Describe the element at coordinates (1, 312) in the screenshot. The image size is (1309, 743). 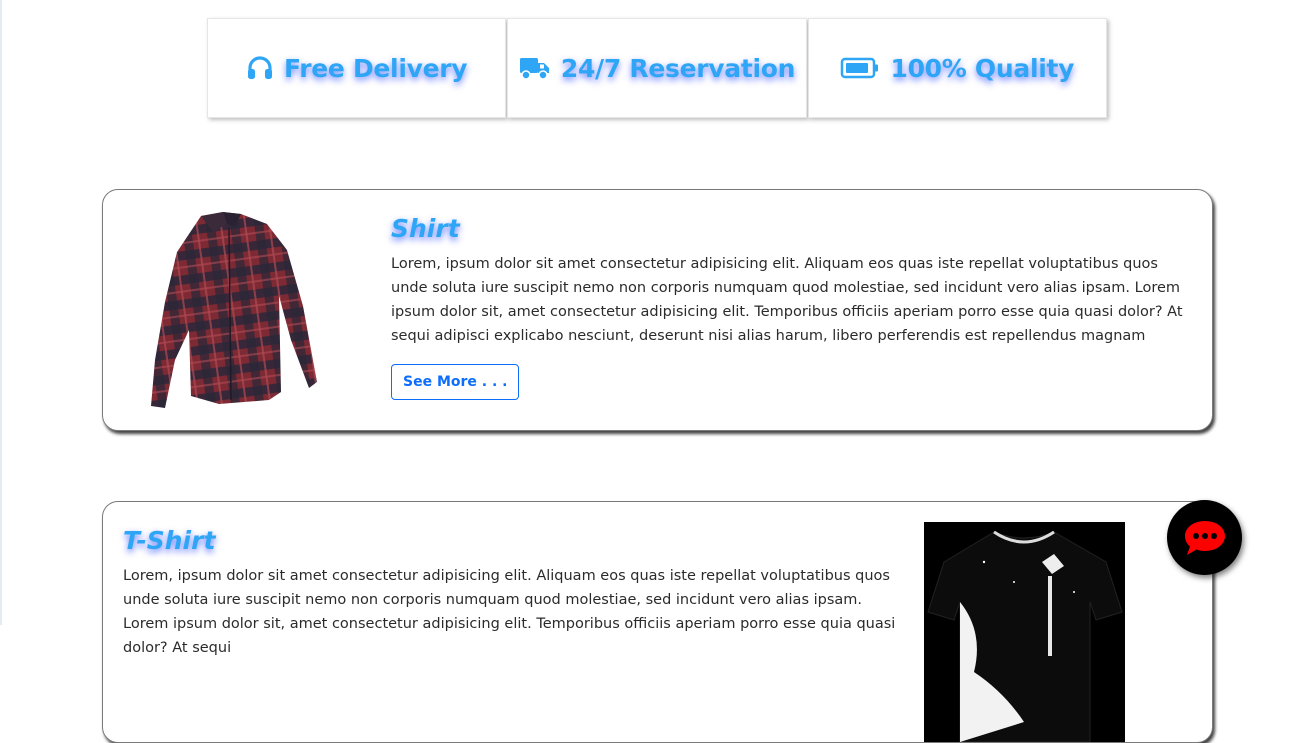
I see `page-left-border` at that location.